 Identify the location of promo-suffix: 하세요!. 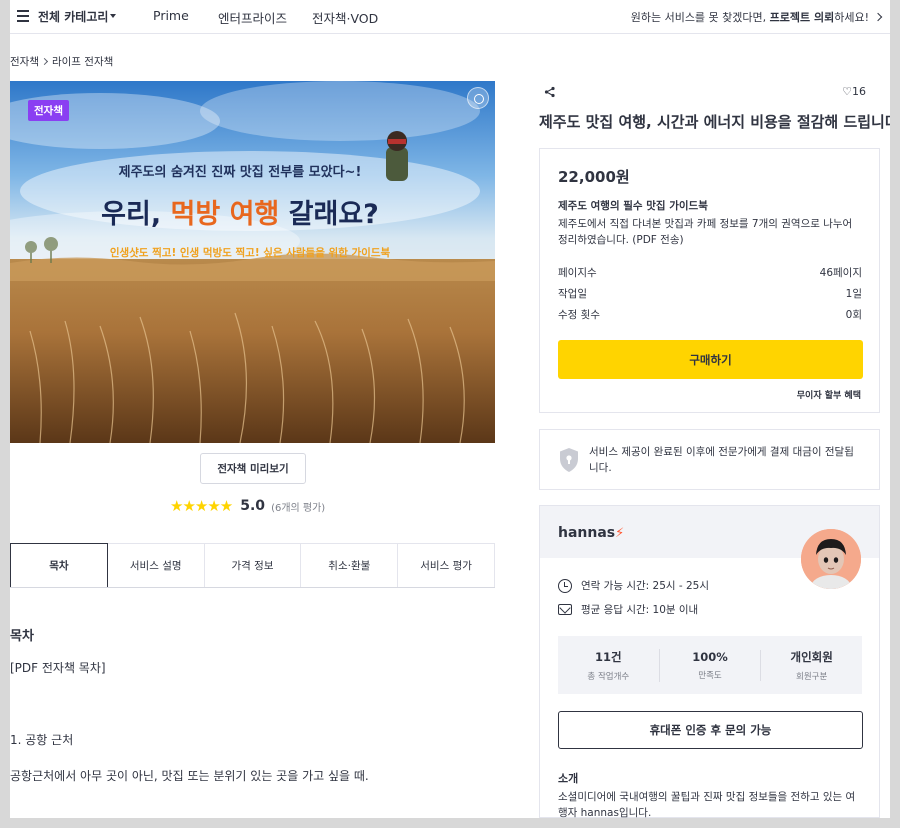
(851, 17).